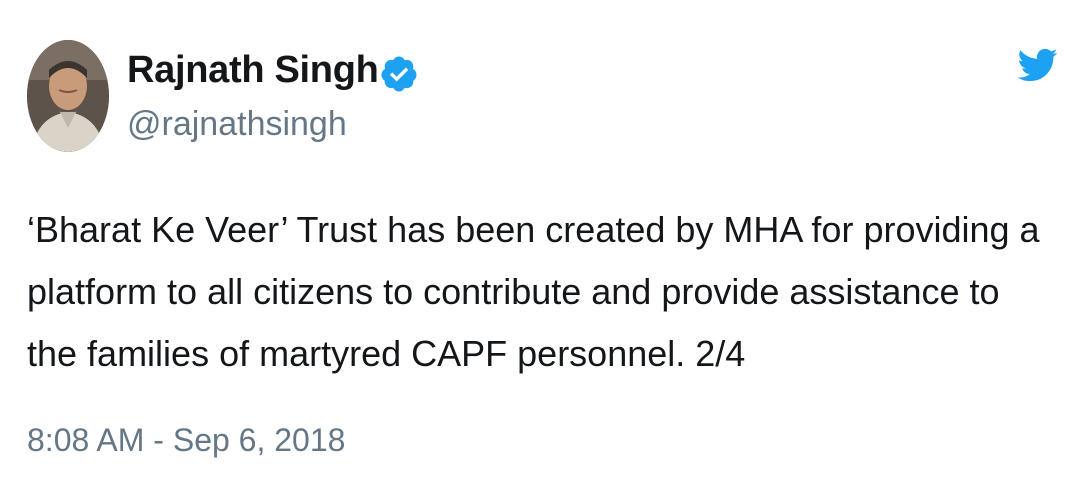 This screenshot has height=480, width=1070. I want to click on author-avatar, so click(68, 96).